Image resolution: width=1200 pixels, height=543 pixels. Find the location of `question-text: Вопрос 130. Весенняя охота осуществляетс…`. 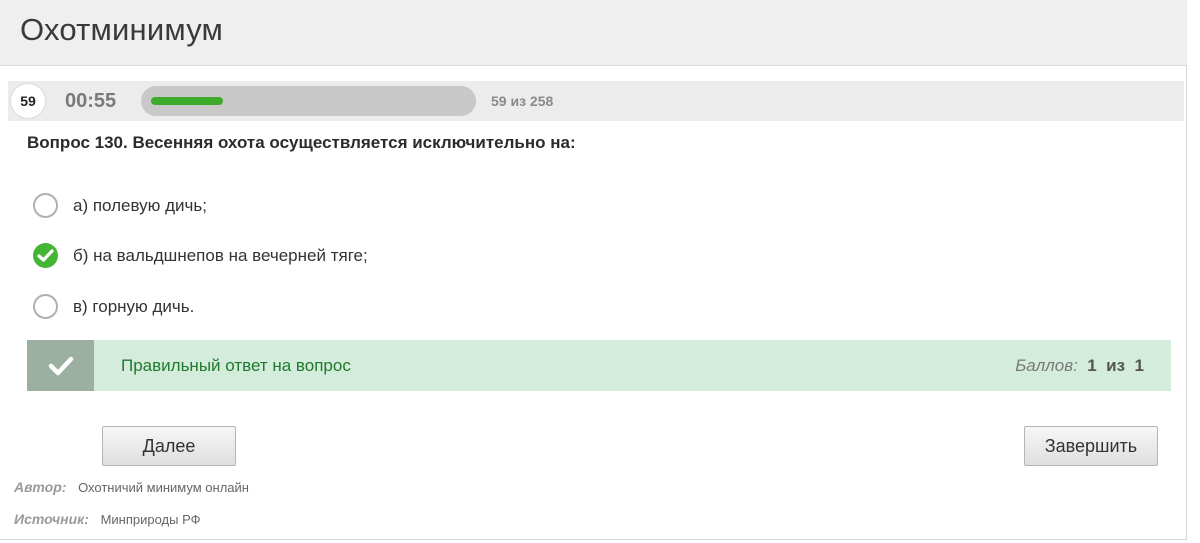

question-text: Вопрос 130. Весенняя охота осуществляетс… is located at coordinates (301, 142).